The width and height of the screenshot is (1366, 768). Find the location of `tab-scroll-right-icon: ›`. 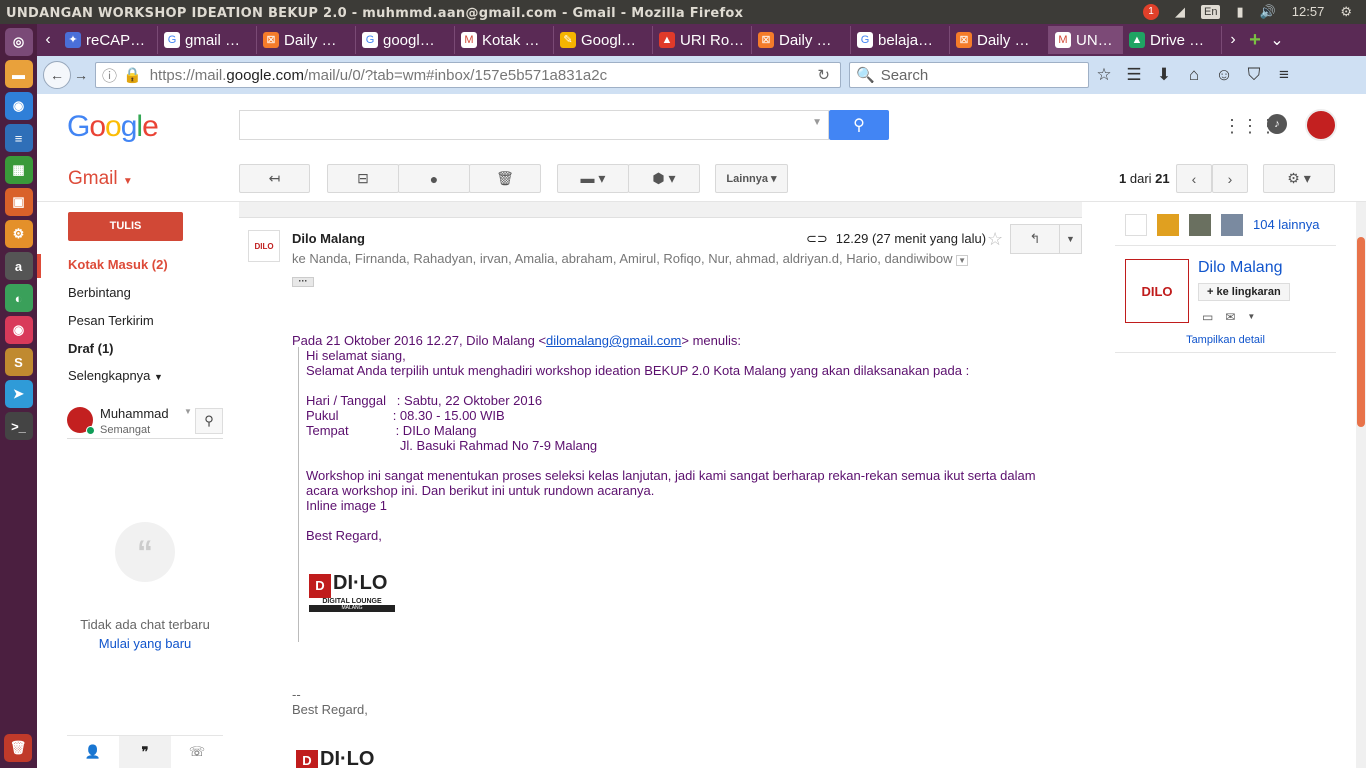

tab-scroll-right-icon: › is located at coordinates (1233, 40).